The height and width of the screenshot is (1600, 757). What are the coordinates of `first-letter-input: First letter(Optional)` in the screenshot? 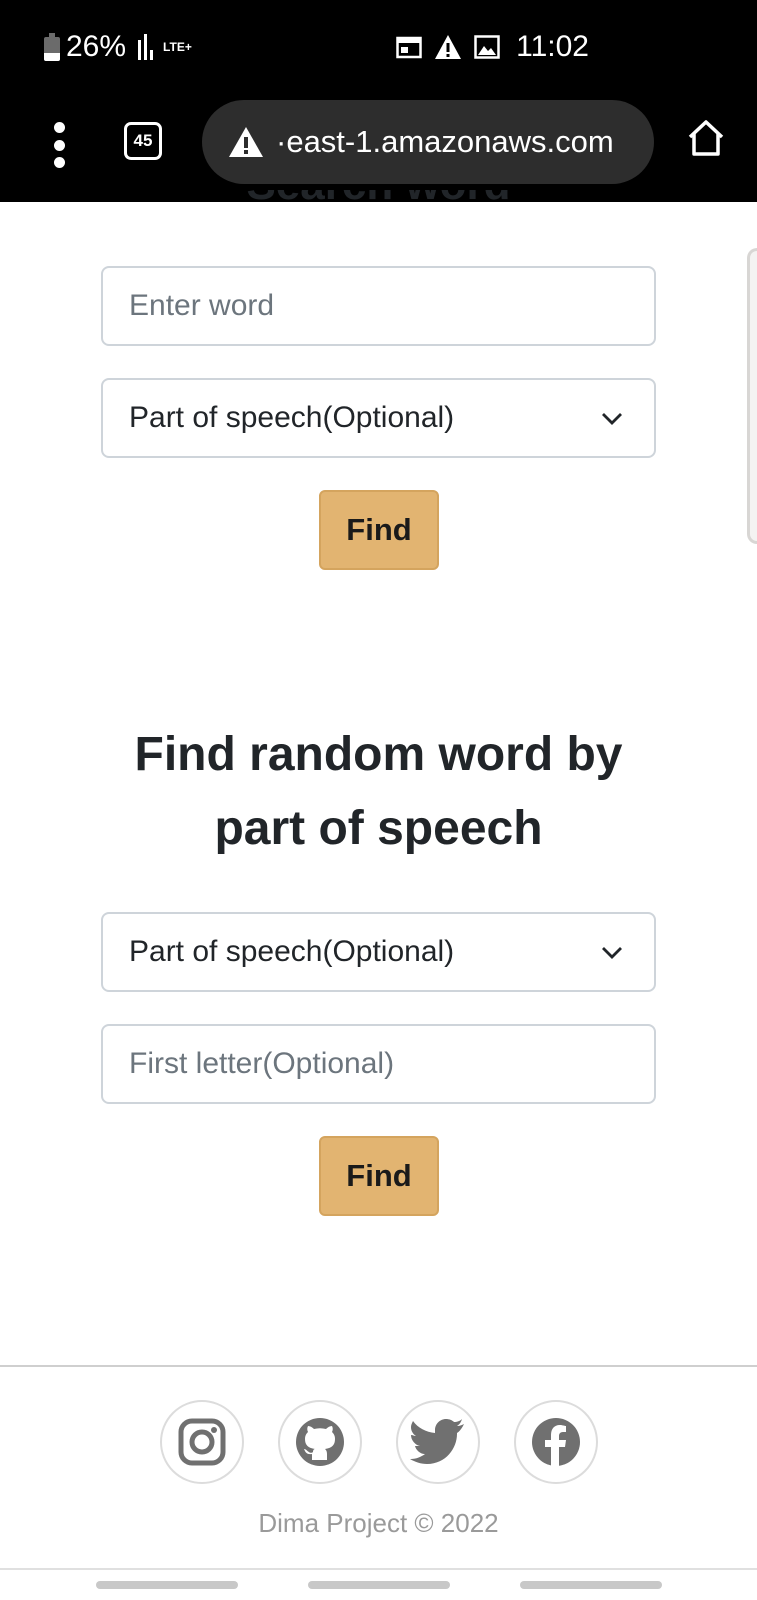 It's located at (378, 1064).